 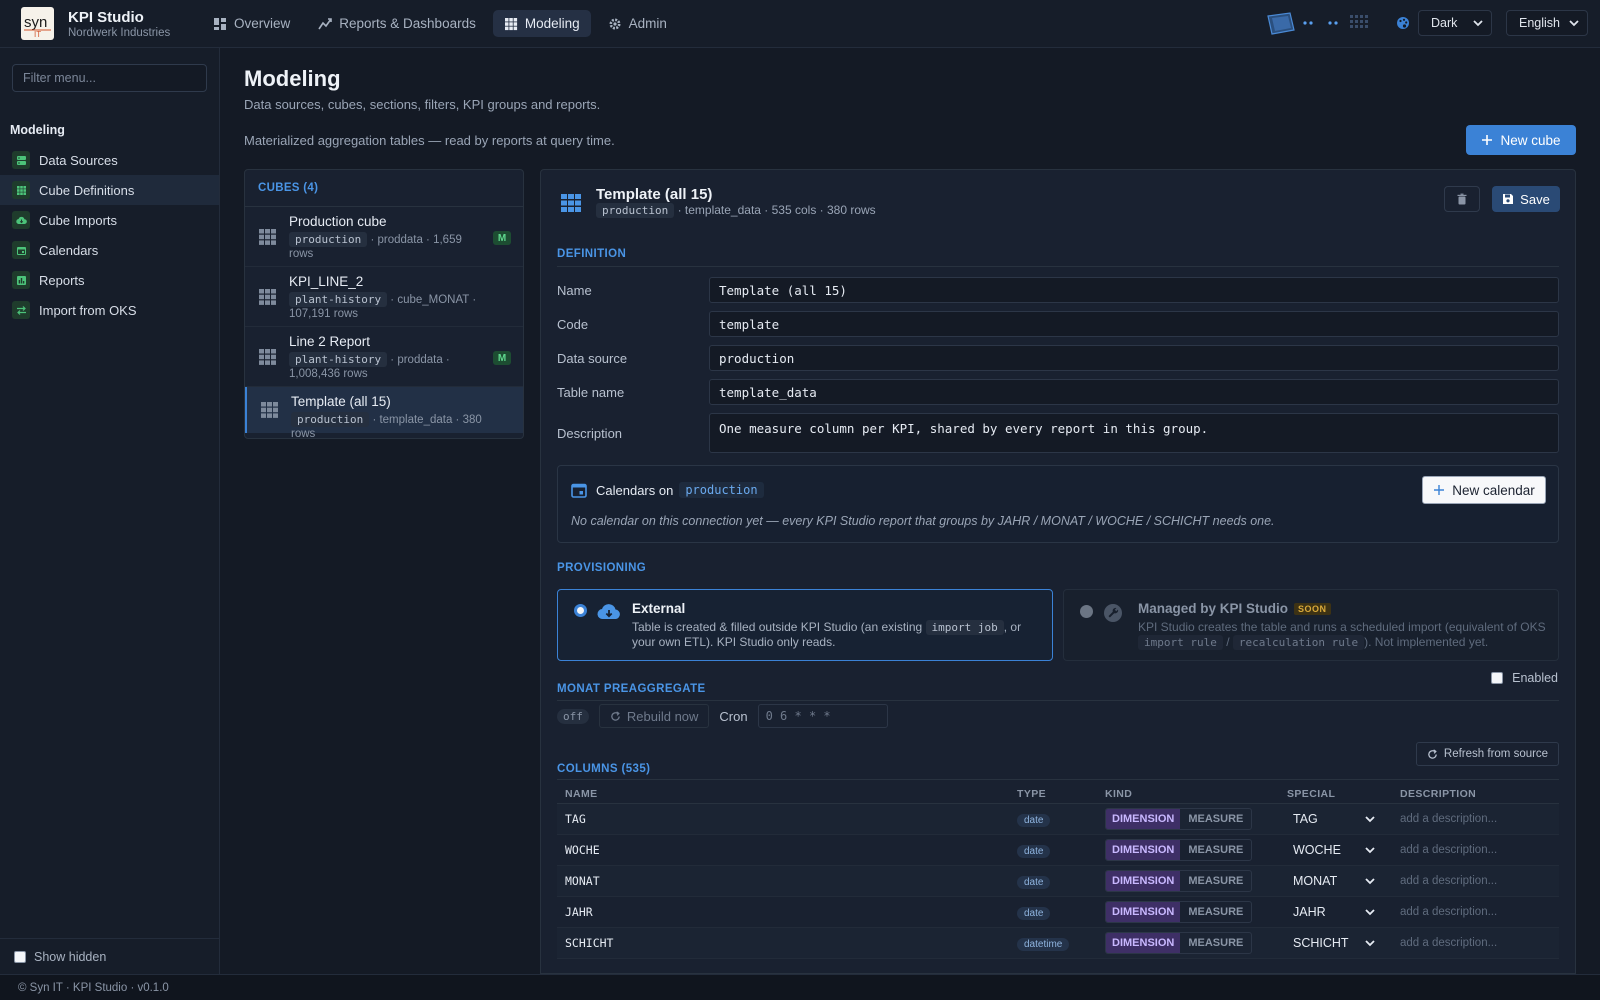 What do you see at coordinates (433, 300) in the screenshot?
I see `cube-meta-text: · cube_MONAT ·` at bounding box center [433, 300].